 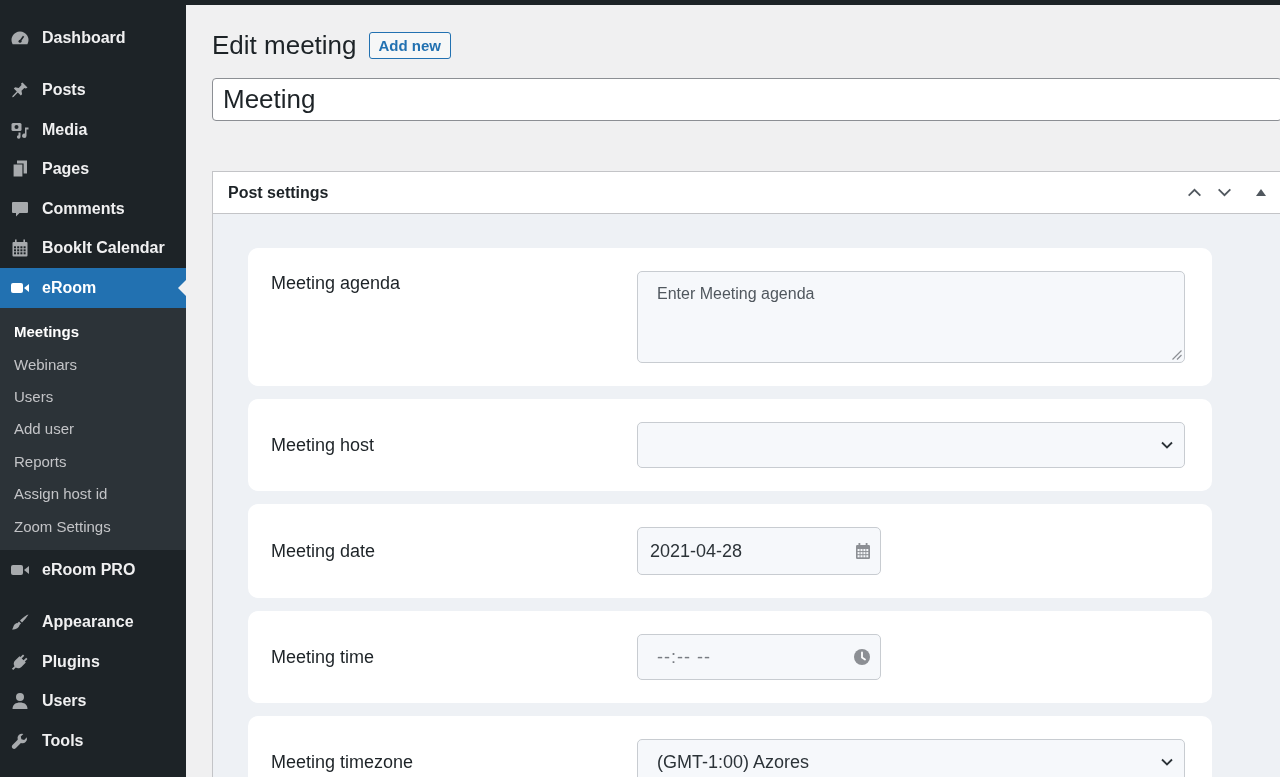 I want to click on submenu-item: Webinars, so click(x=93, y=364).